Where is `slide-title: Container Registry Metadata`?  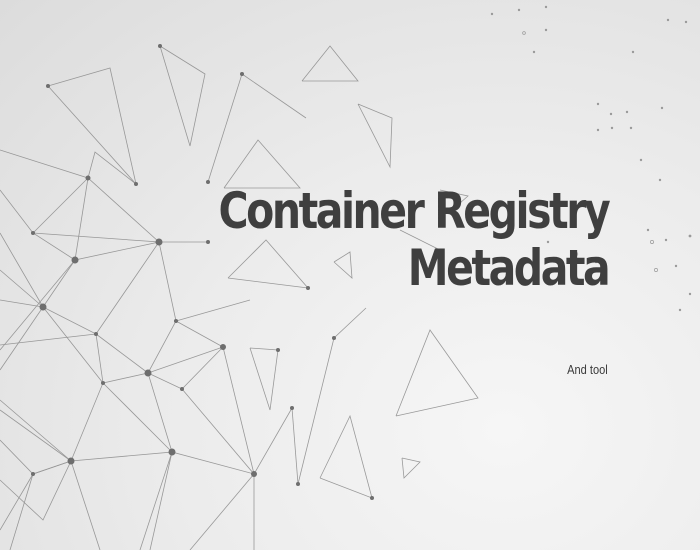 slide-title: Container Registry Metadata is located at coordinates (414, 239).